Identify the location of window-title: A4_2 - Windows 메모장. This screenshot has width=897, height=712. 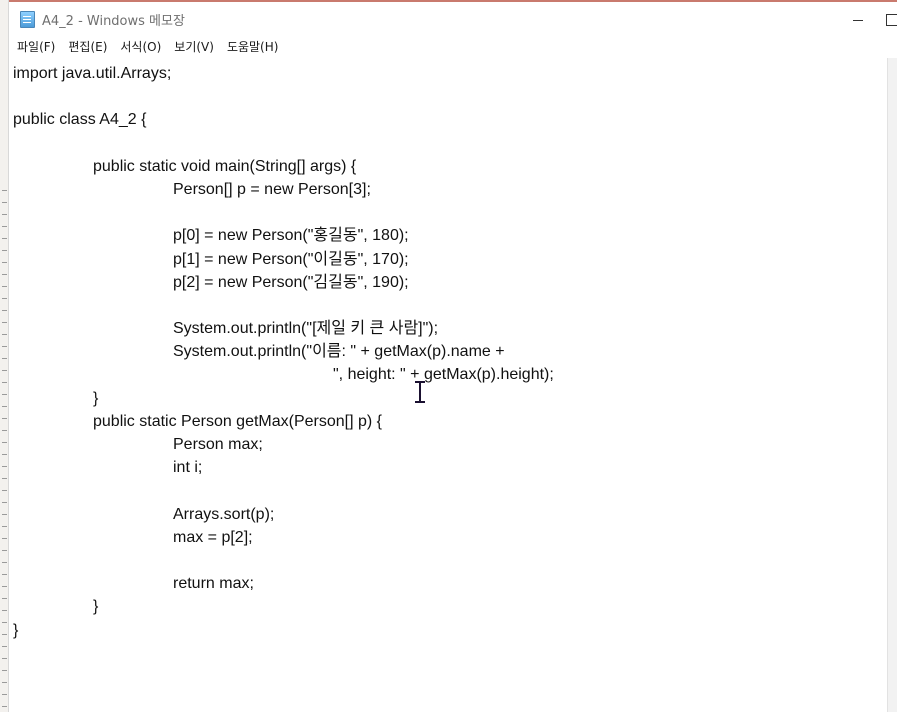
(113, 21).